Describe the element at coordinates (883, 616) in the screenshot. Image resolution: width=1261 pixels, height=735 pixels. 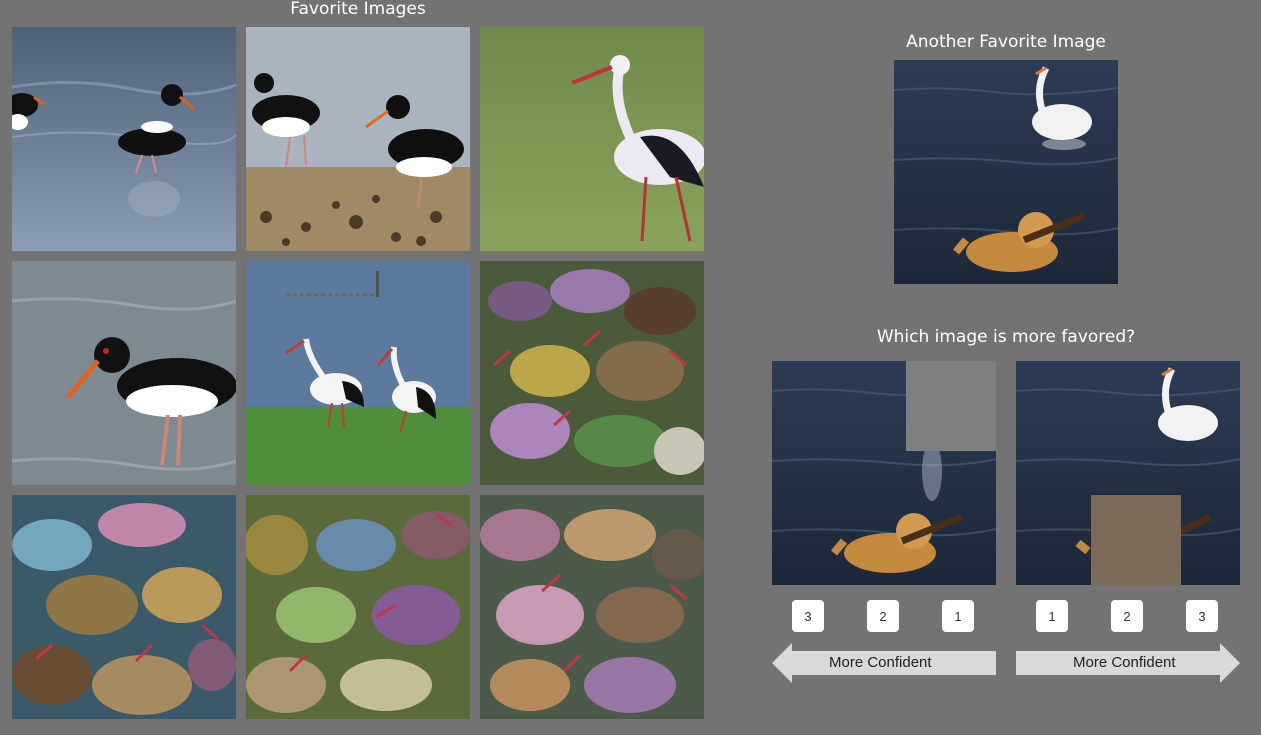
I see `left-rank-button-2: 2` at that location.